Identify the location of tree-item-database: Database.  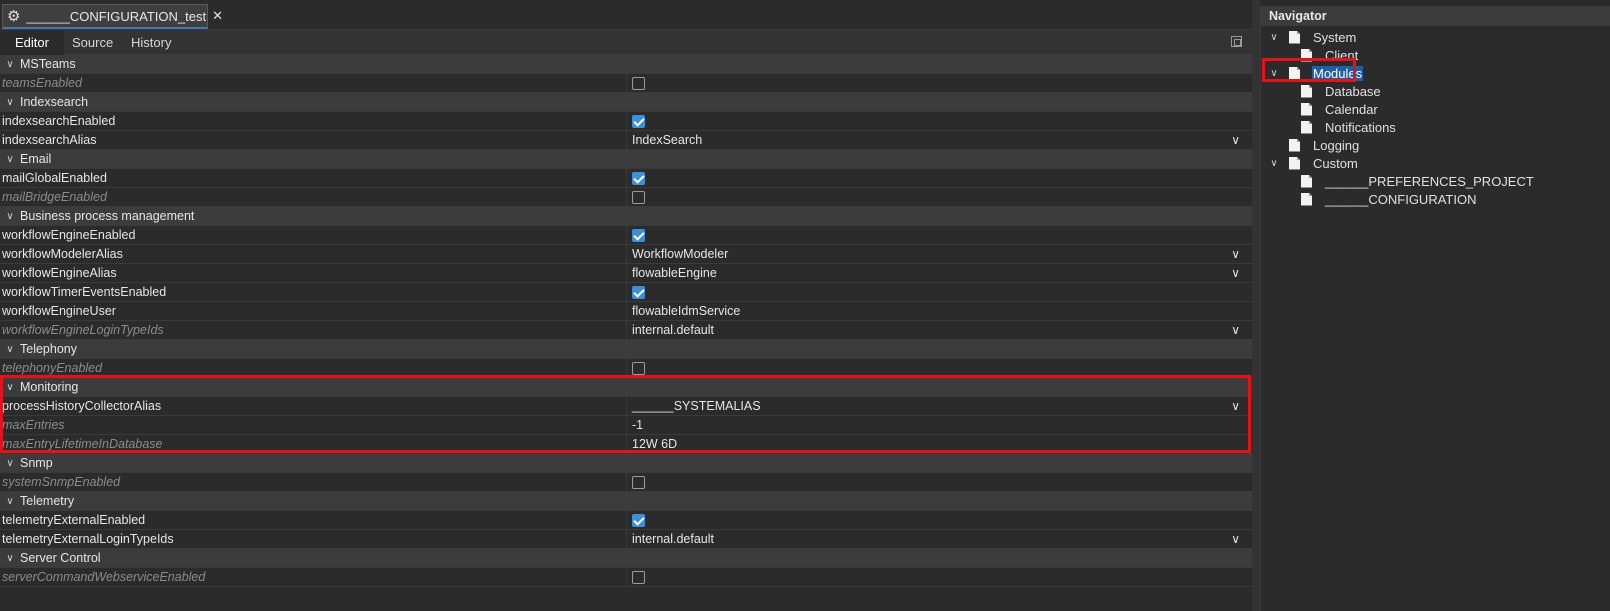
(1341, 91).